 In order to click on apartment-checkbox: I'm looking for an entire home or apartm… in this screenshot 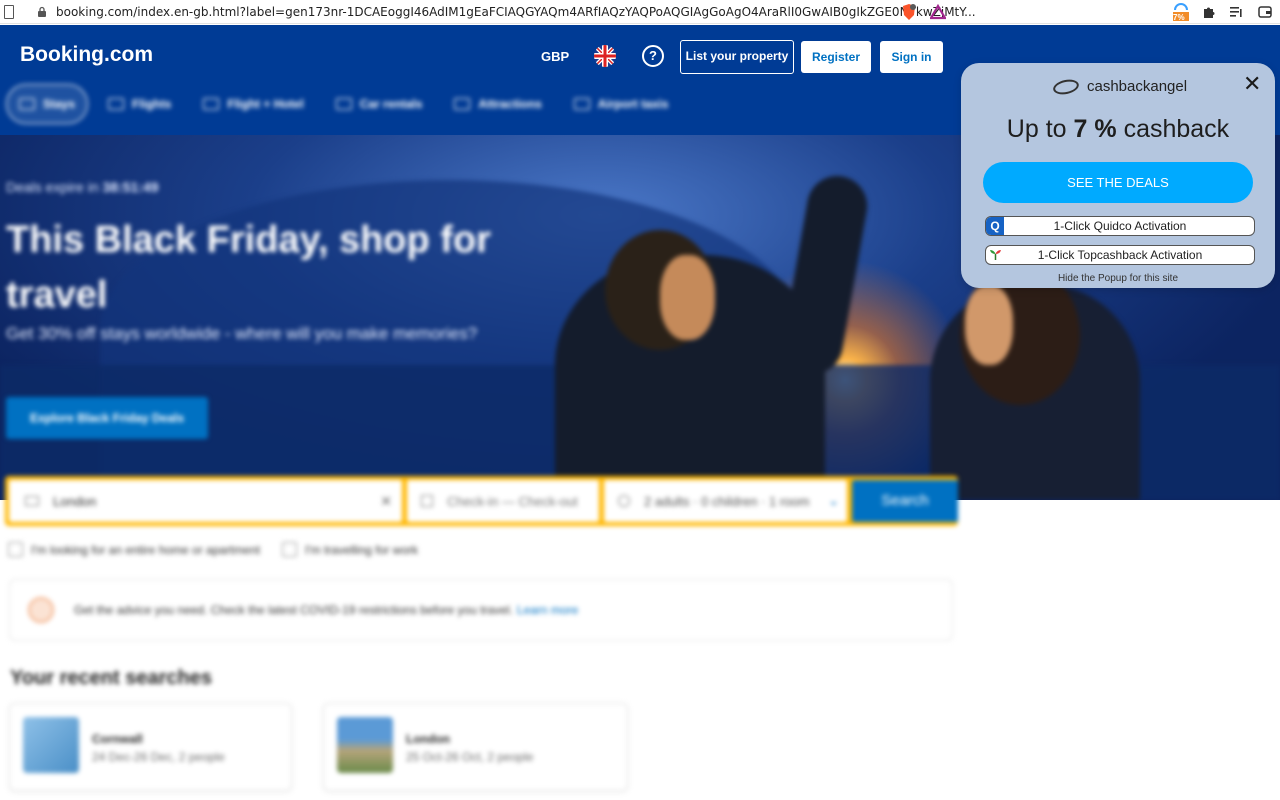, I will do `click(134, 549)`.